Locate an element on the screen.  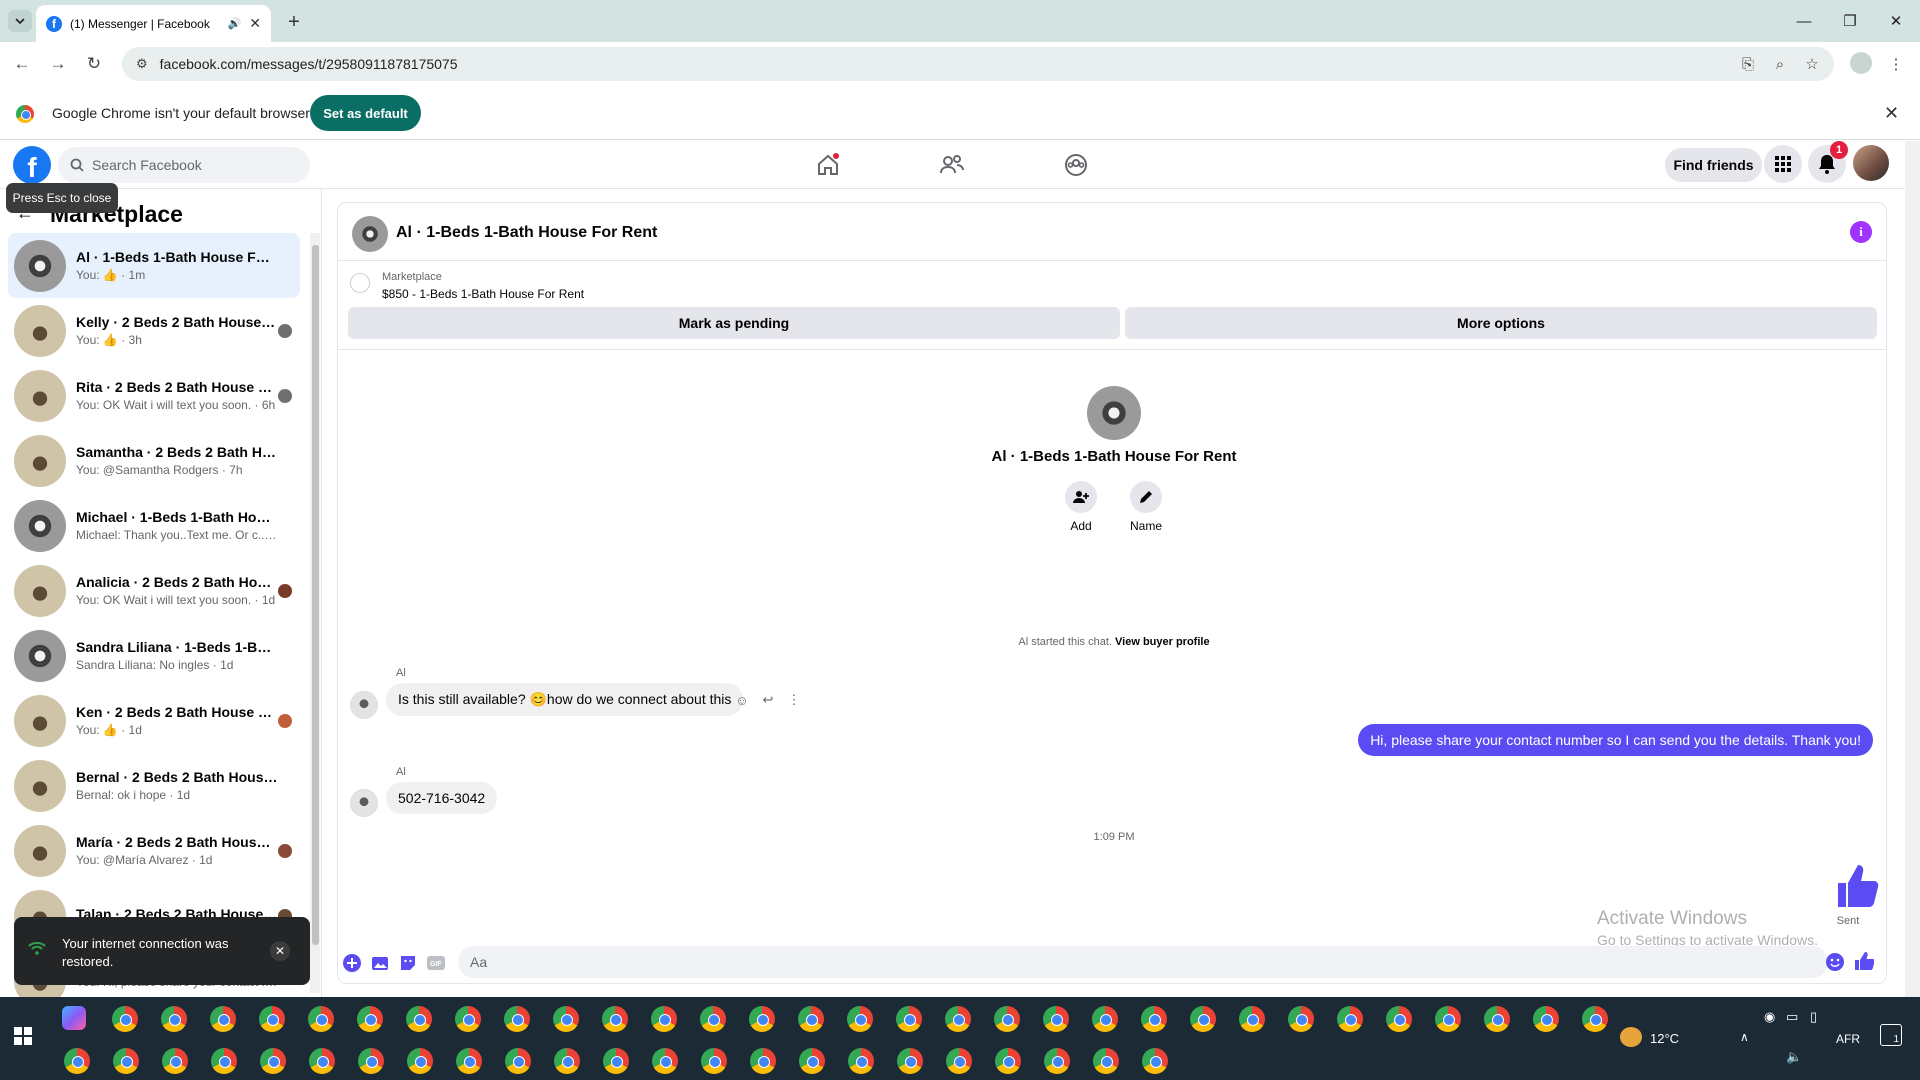
plus-circle-icon is located at coordinates (352, 963).